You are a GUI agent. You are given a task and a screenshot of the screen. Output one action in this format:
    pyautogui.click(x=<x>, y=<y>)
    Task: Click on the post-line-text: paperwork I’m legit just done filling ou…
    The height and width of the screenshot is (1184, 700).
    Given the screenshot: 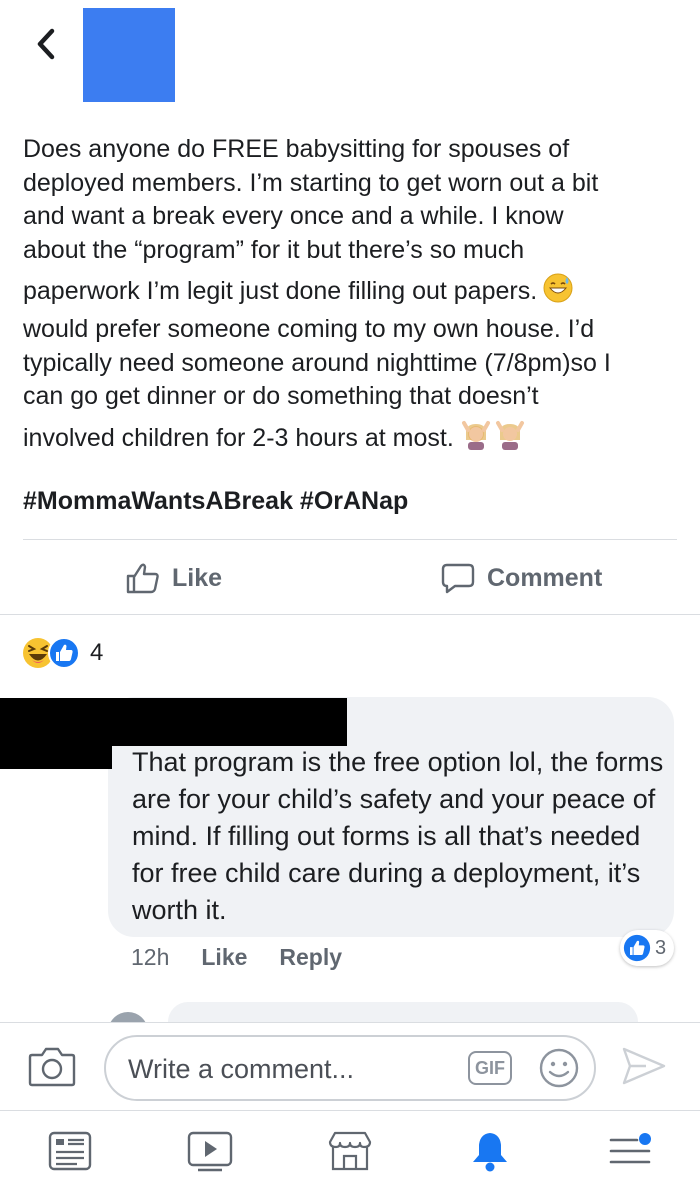 What is the action you would take?
    pyautogui.click(x=280, y=291)
    